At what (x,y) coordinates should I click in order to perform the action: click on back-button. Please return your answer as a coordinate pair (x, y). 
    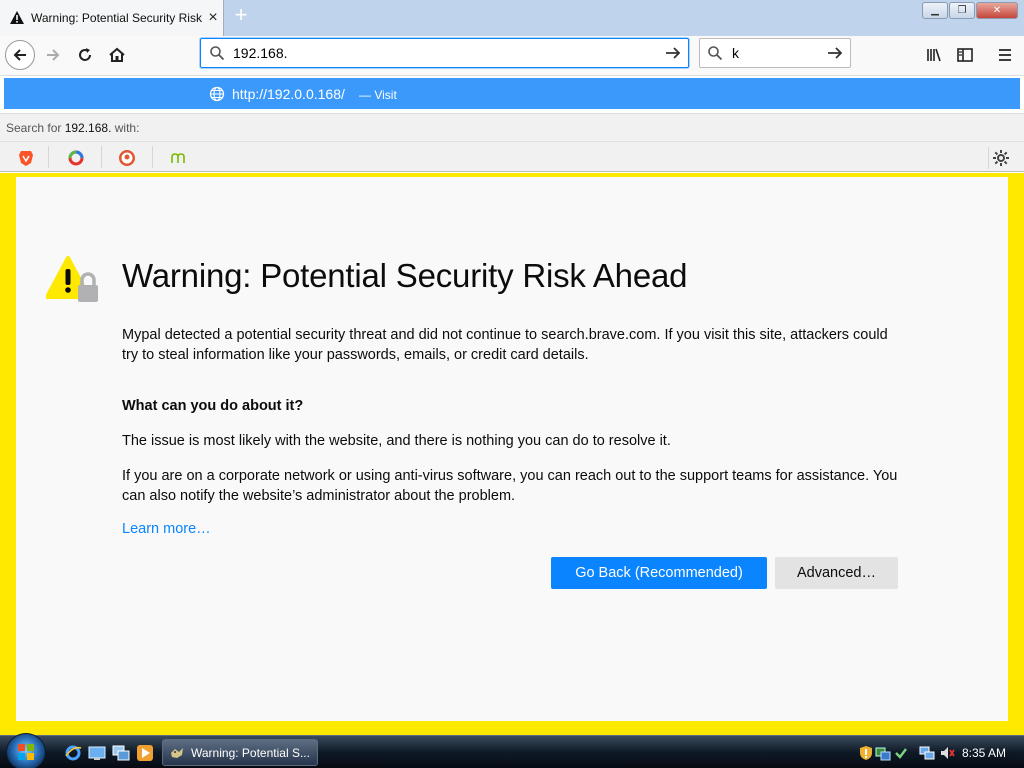
    Looking at the image, I should click on (20, 55).